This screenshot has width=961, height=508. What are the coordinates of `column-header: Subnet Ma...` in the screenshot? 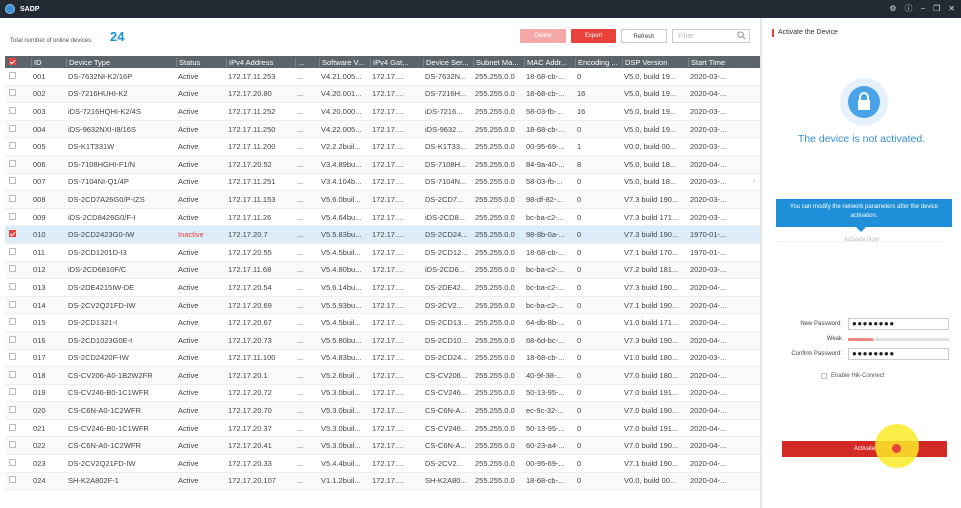 It's located at (498, 62).